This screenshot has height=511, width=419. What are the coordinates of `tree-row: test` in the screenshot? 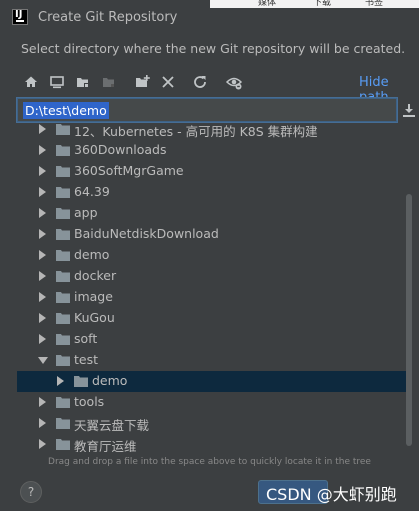 It's located at (211, 360).